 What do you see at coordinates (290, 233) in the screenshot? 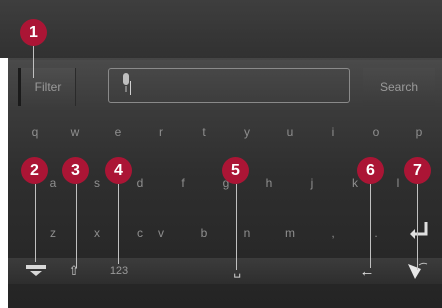
I see `key-m: m` at bounding box center [290, 233].